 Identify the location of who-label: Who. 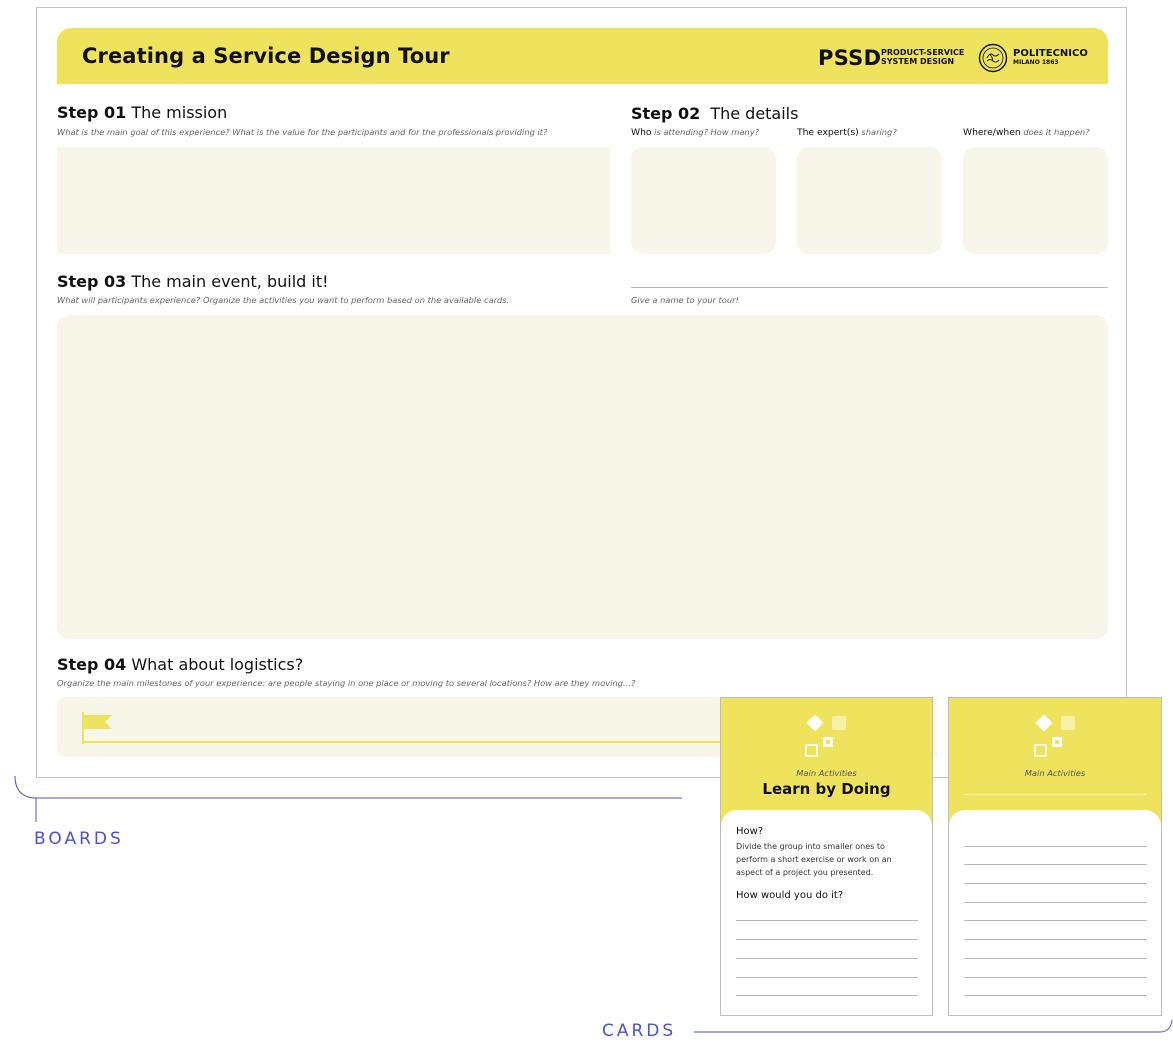
(641, 132).